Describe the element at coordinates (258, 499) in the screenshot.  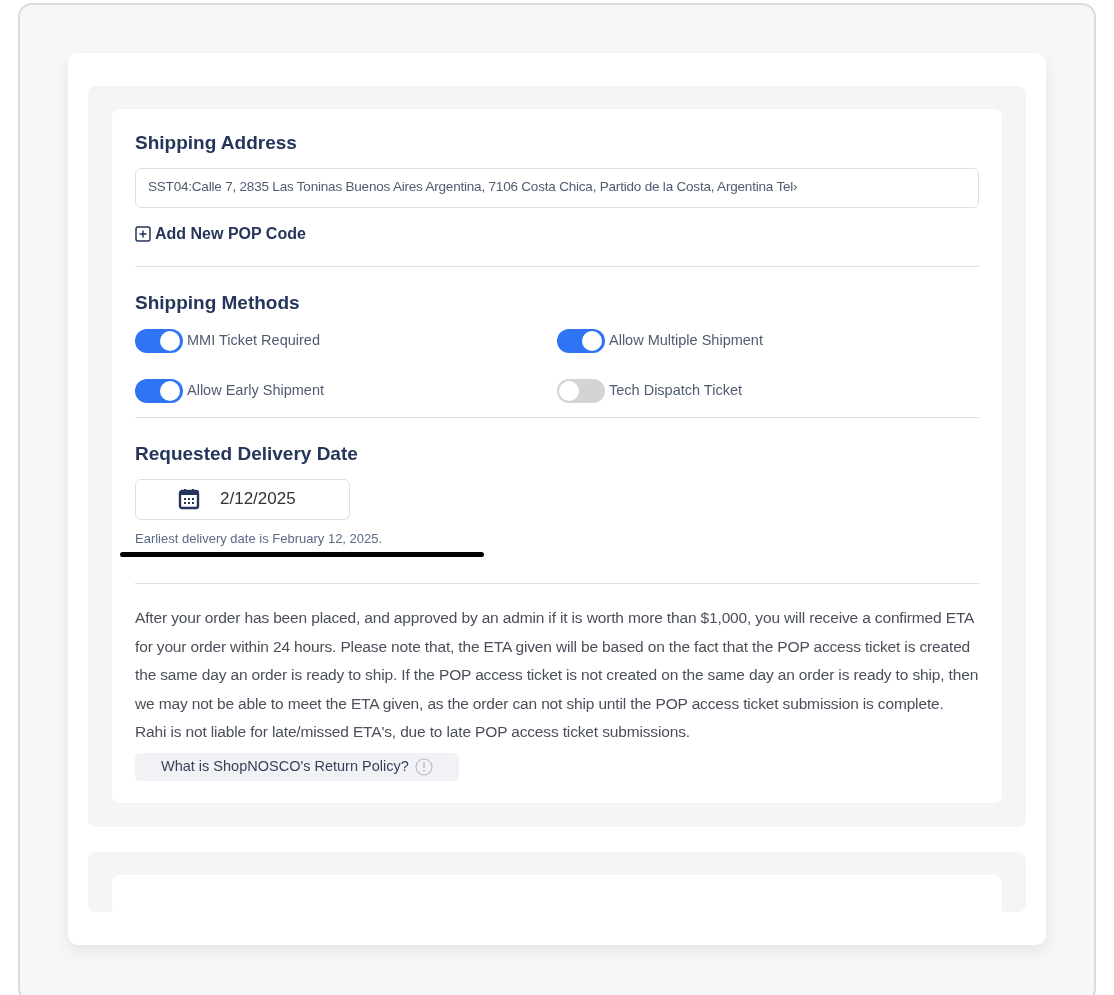
I see `date-value: 2/12/2025` at that location.